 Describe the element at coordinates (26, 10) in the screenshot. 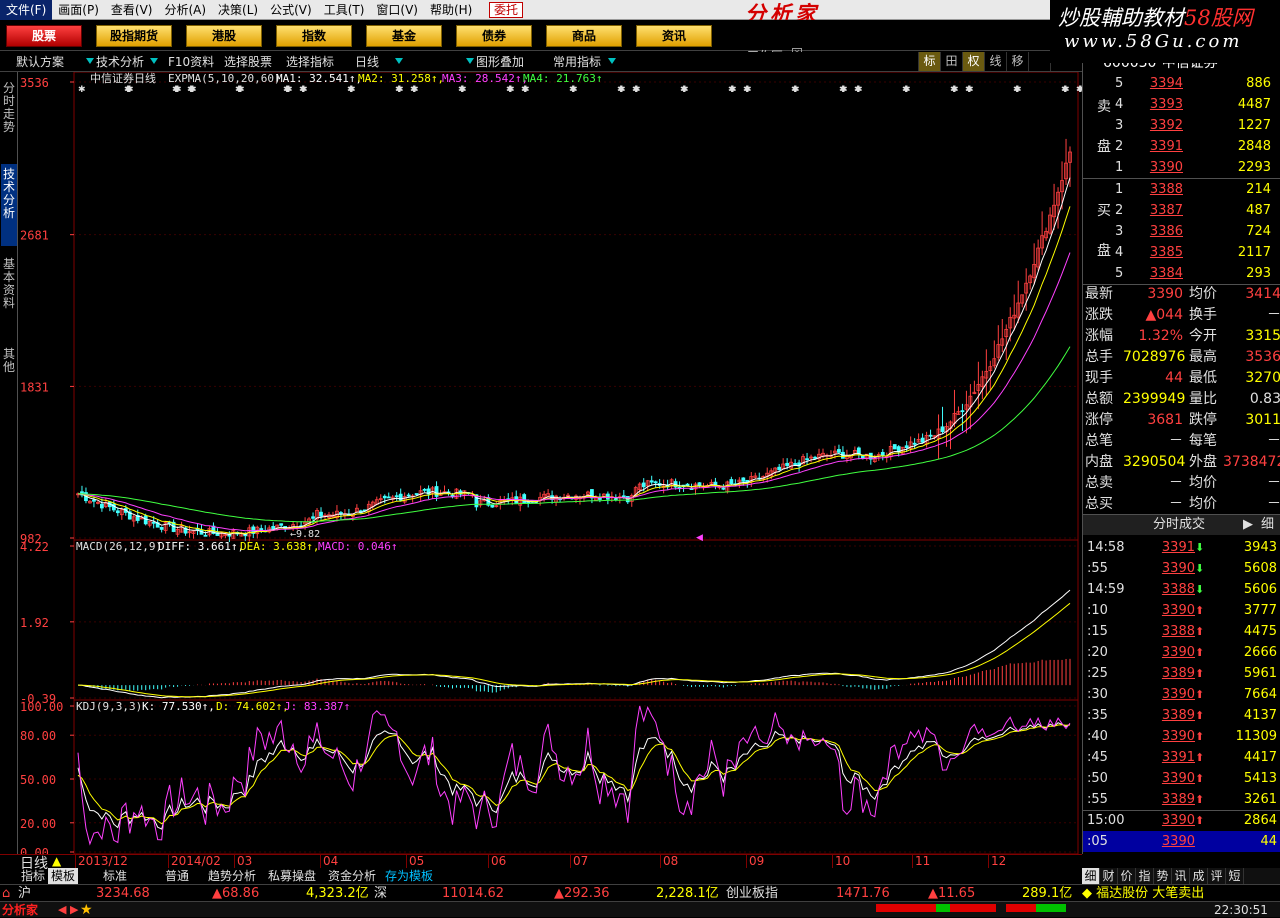

I see `menu-item-0: 文件(F)` at that location.